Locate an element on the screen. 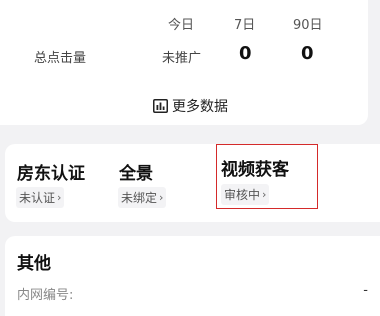 This screenshot has height=316, width=380. video-leads-title: 视频获客 is located at coordinates (255, 170).